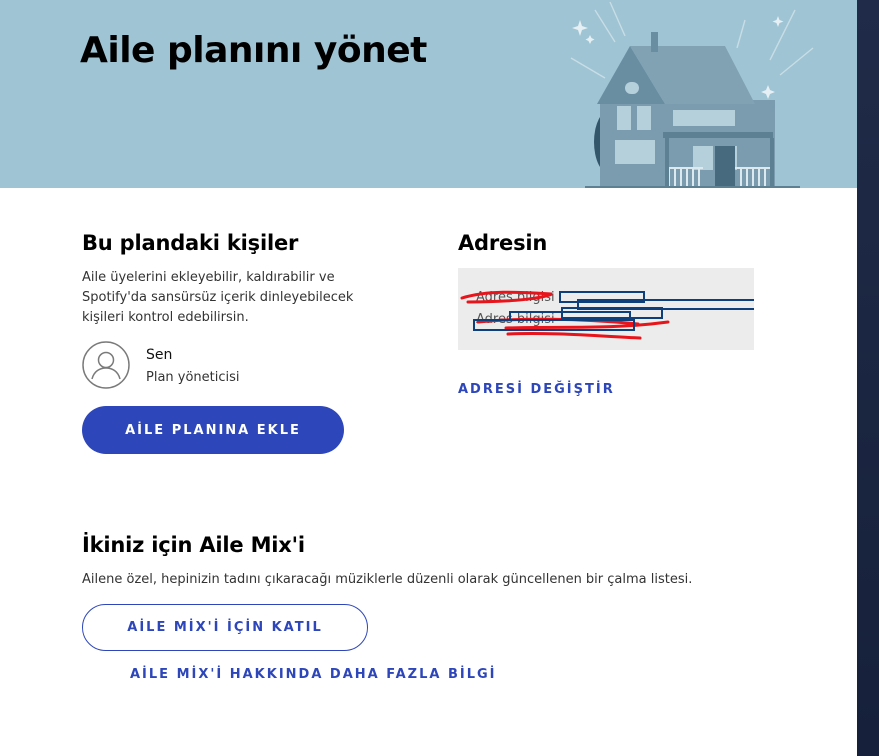 Image resolution: width=879 pixels, height=756 pixels. Describe the element at coordinates (607, 315) in the screenshot. I see `redaction-scribble` at that location.